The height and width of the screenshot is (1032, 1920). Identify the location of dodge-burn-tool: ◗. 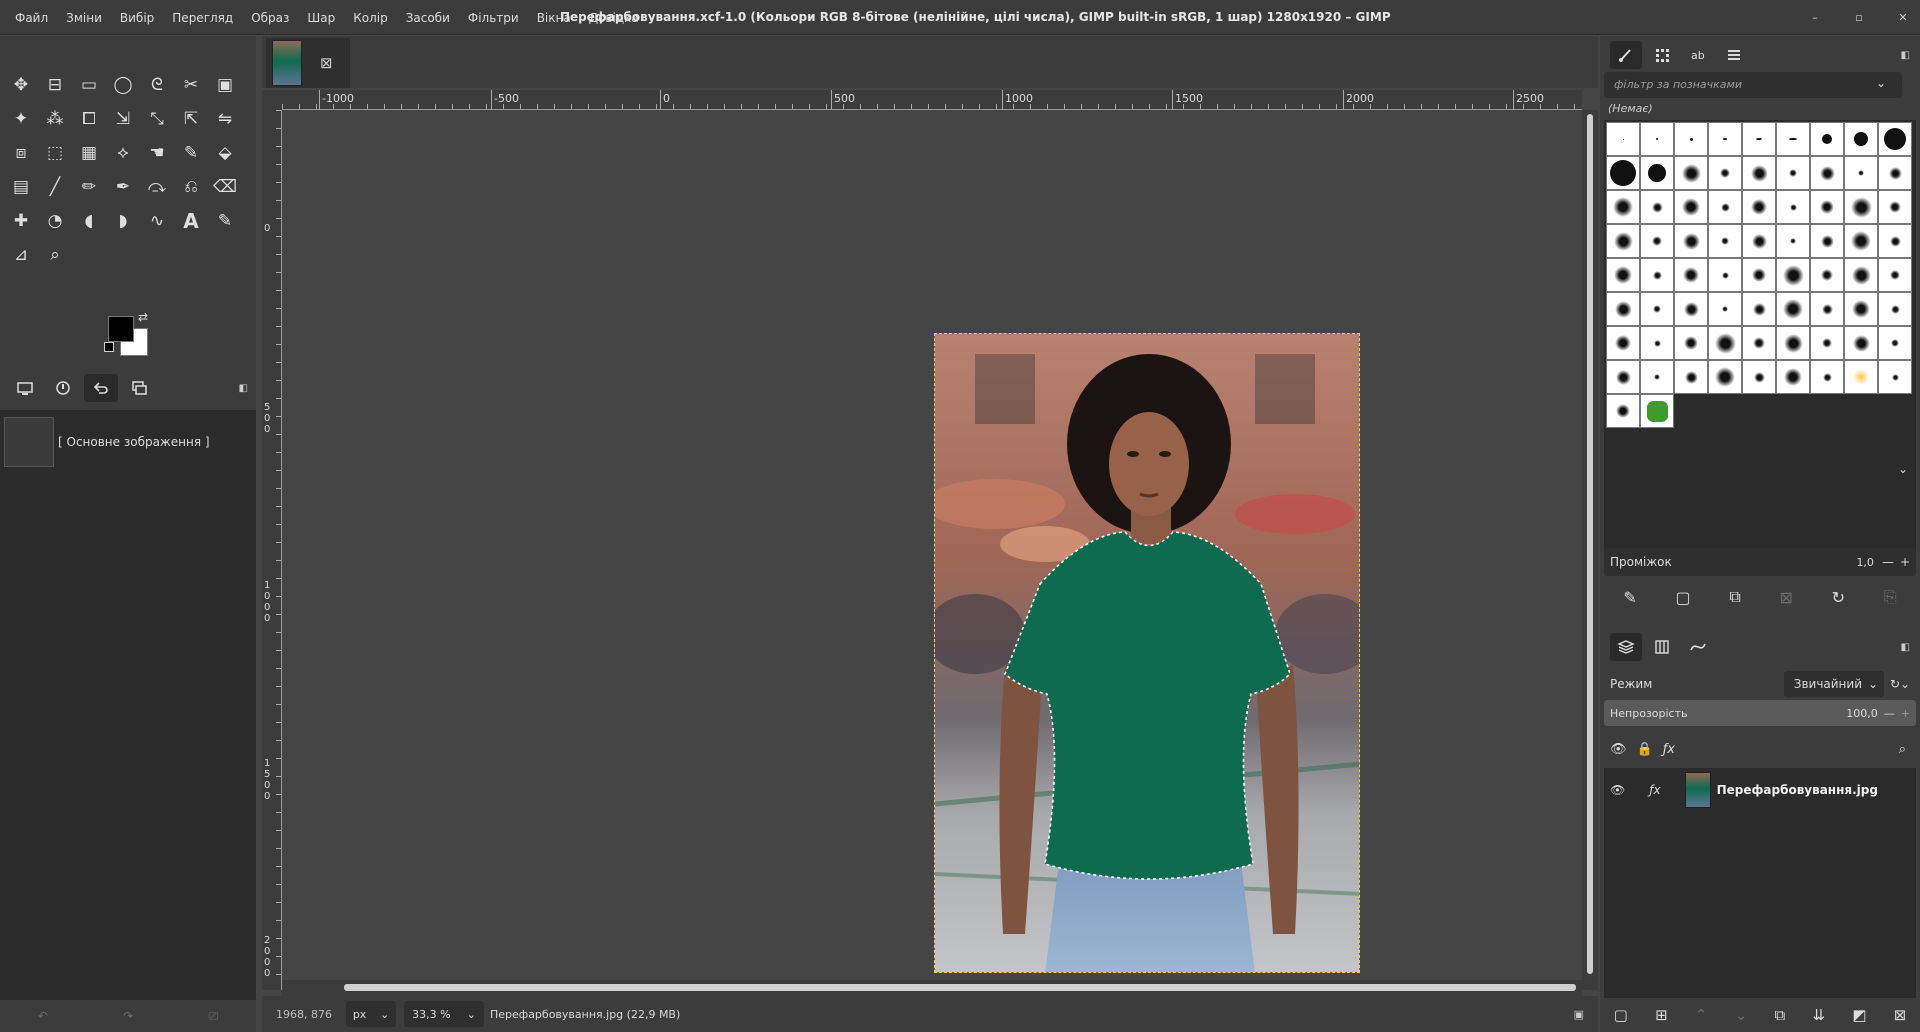
(123, 221).